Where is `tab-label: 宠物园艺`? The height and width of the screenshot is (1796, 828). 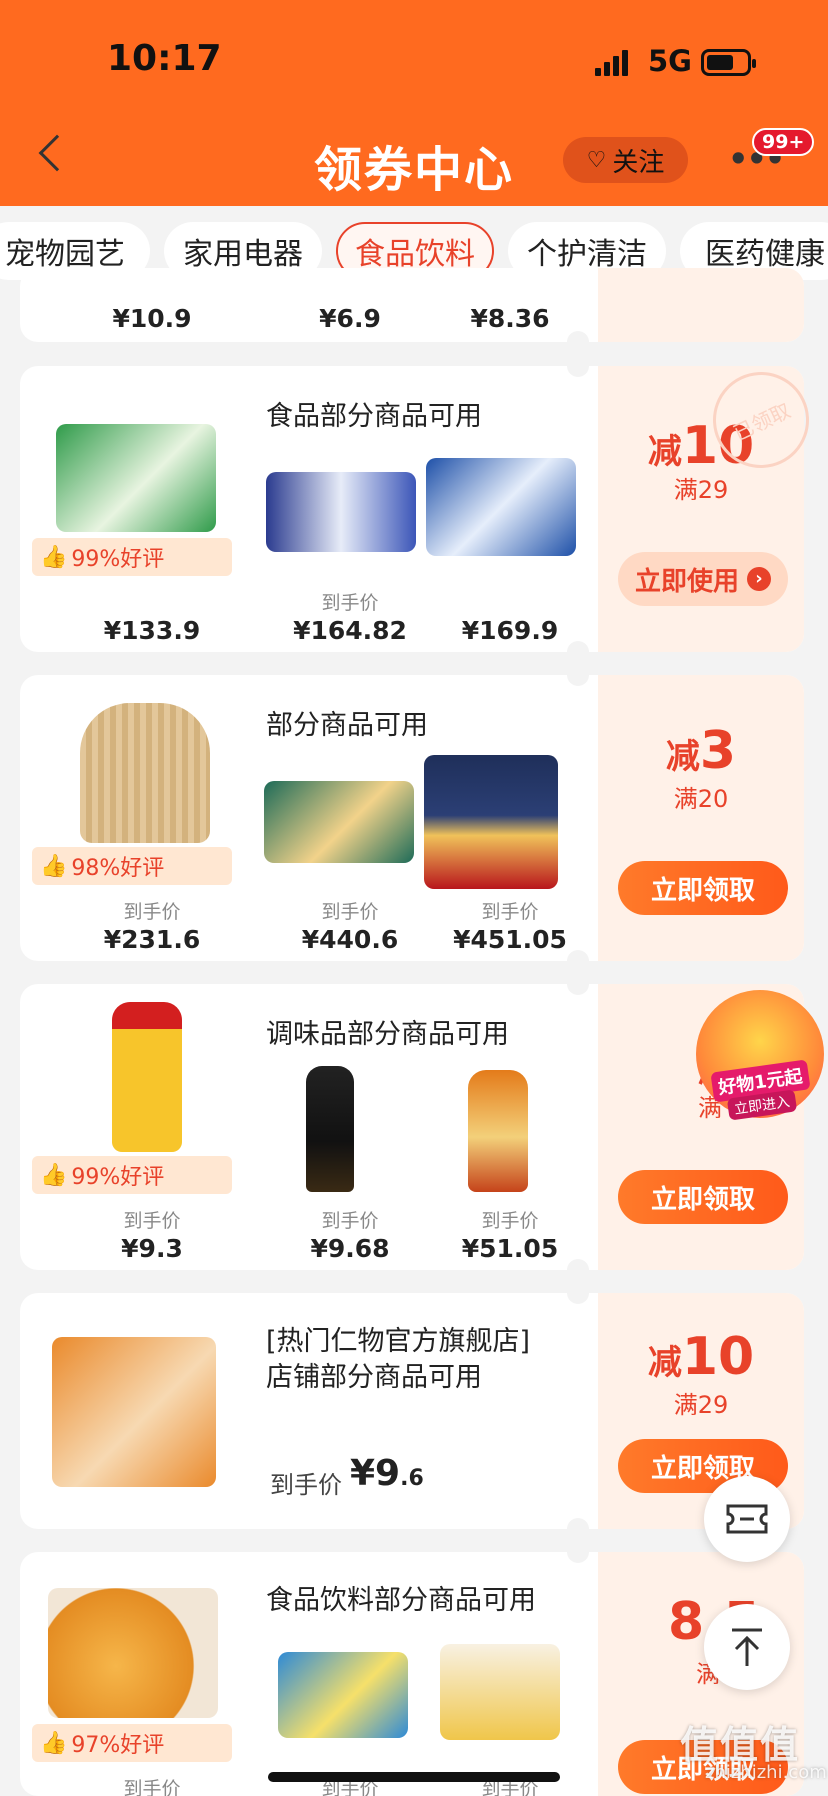
tab-label: 宠物园艺 is located at coordinates (65, 254).